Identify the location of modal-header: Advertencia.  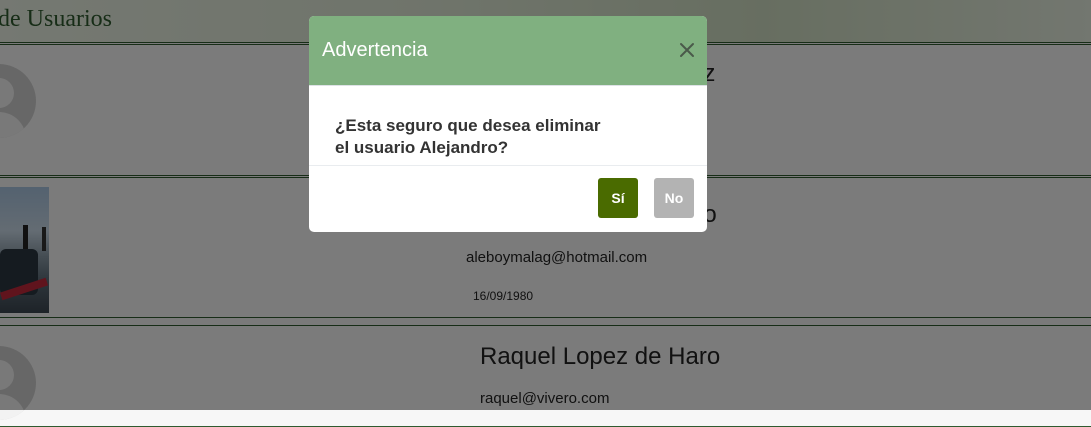
(508, 51).